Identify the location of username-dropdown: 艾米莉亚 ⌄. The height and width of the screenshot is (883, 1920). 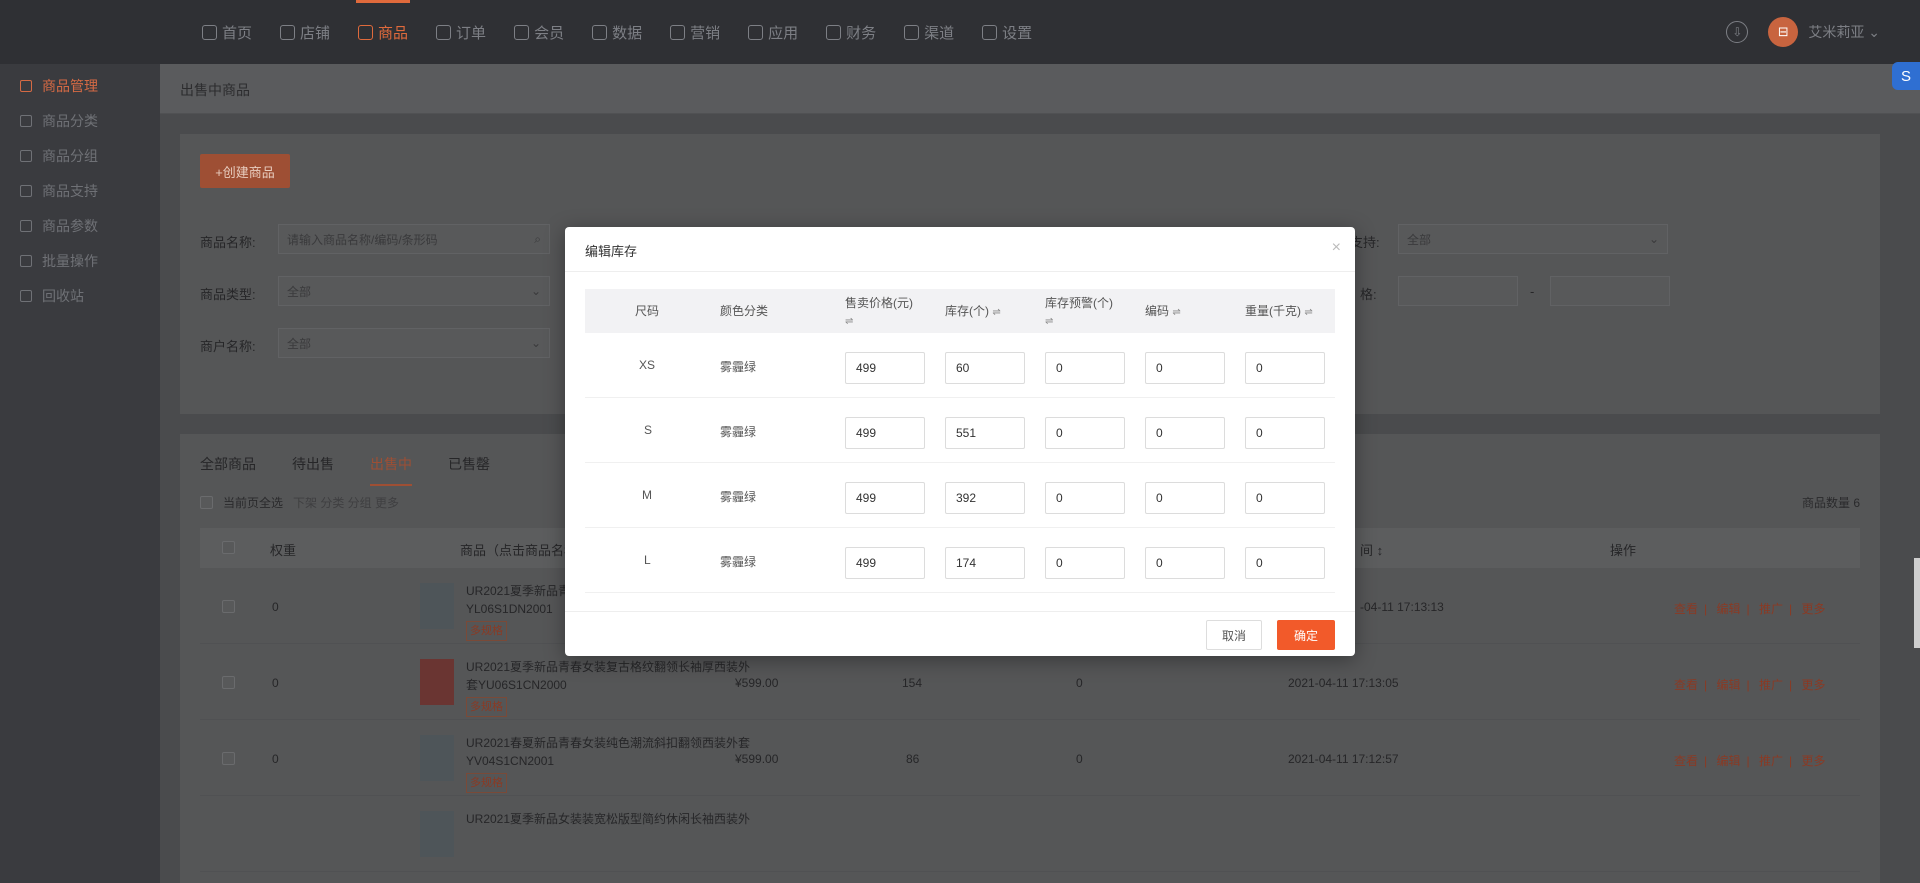
(1844, 32).